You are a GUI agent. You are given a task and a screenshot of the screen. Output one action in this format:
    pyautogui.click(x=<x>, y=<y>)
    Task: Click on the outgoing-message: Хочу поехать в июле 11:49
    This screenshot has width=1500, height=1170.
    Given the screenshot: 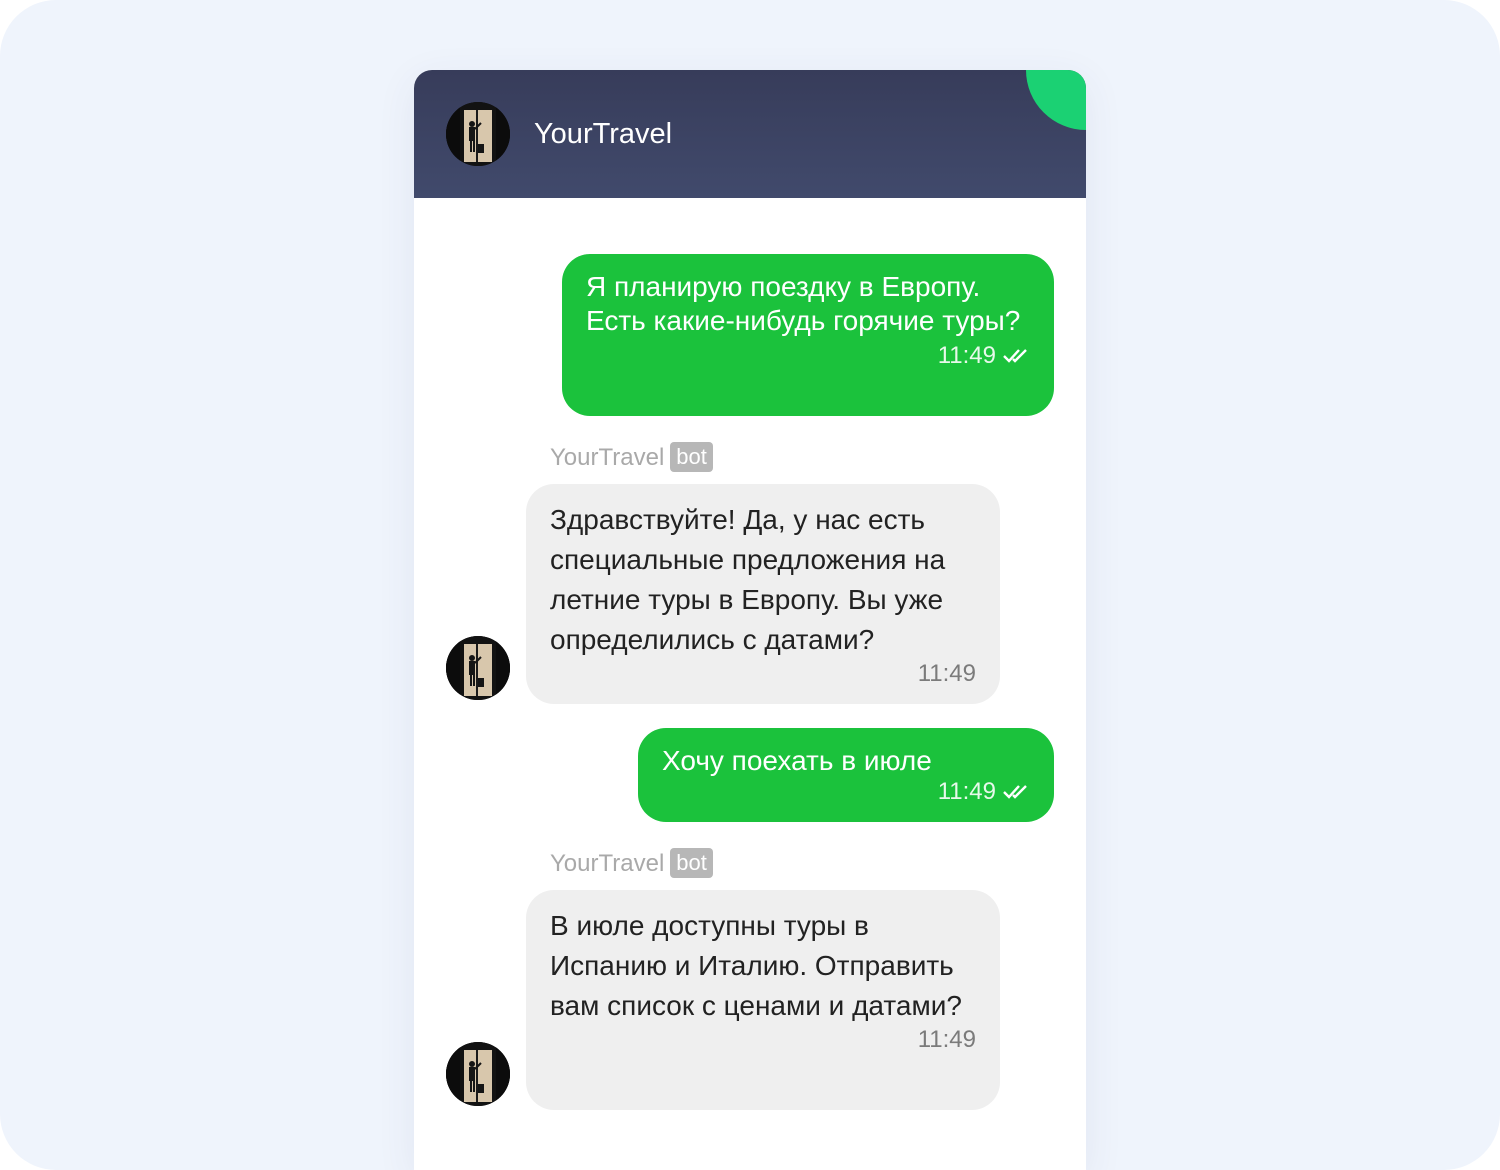 What is the action you would take?
    pyautogui.click(x=846, y=775)
    